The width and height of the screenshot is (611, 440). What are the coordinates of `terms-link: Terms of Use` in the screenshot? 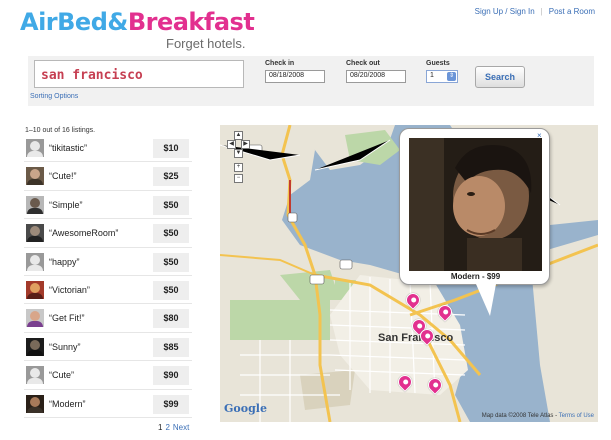 It's located at (576, 416).